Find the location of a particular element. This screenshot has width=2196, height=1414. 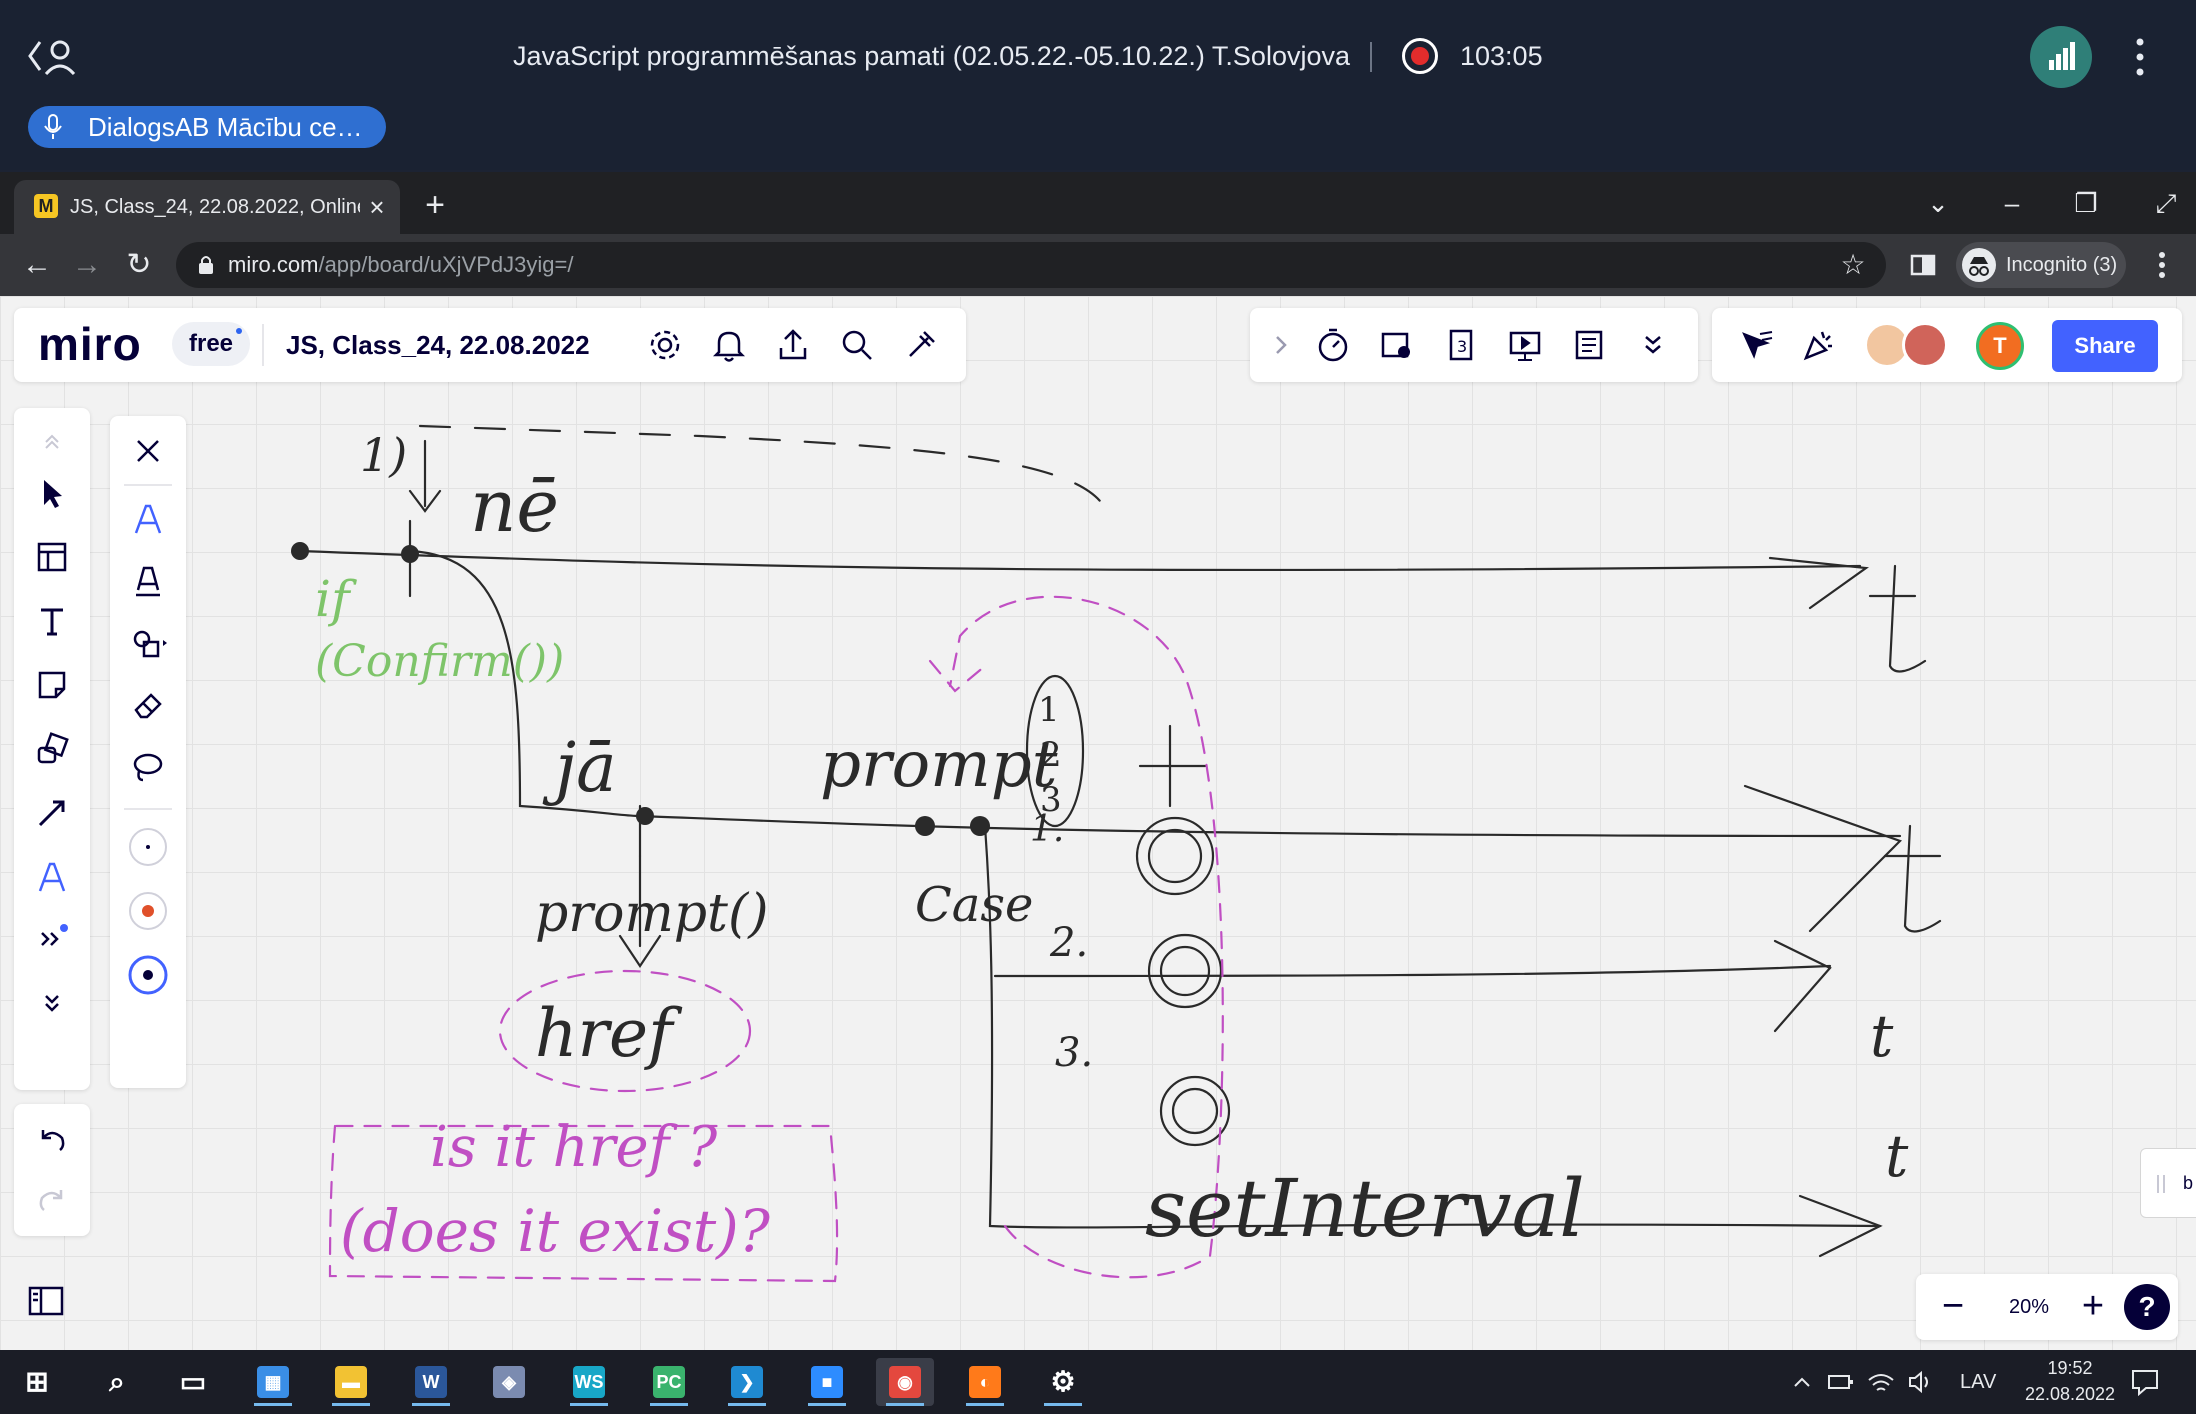

expand-toolbar-icon is located at coordinates (52, 1003).